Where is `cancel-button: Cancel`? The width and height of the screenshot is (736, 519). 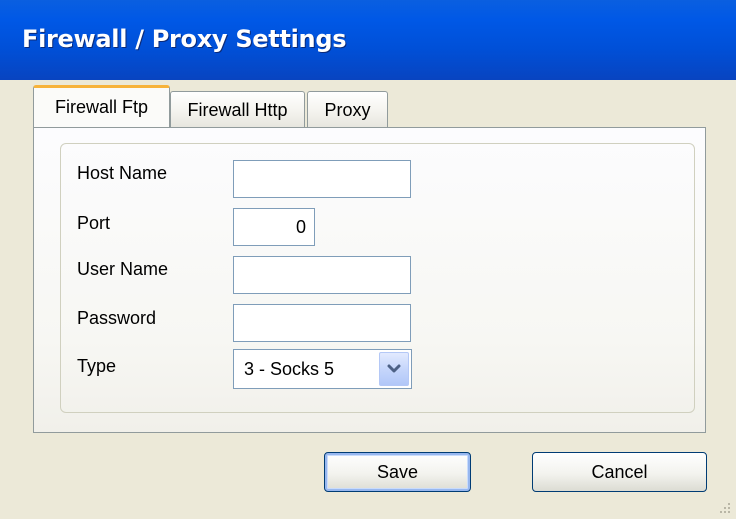
cancel-button: Cancel is located at coordinates (619, 472).